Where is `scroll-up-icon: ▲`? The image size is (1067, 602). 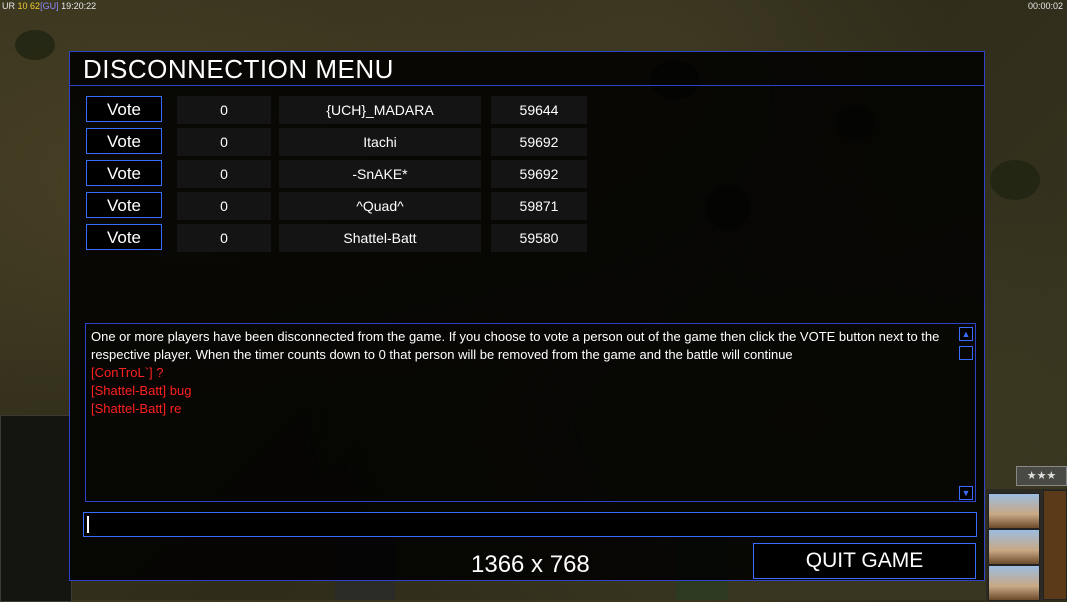 scroll-up-icon: ▲ is located at coordinates (966, 334).